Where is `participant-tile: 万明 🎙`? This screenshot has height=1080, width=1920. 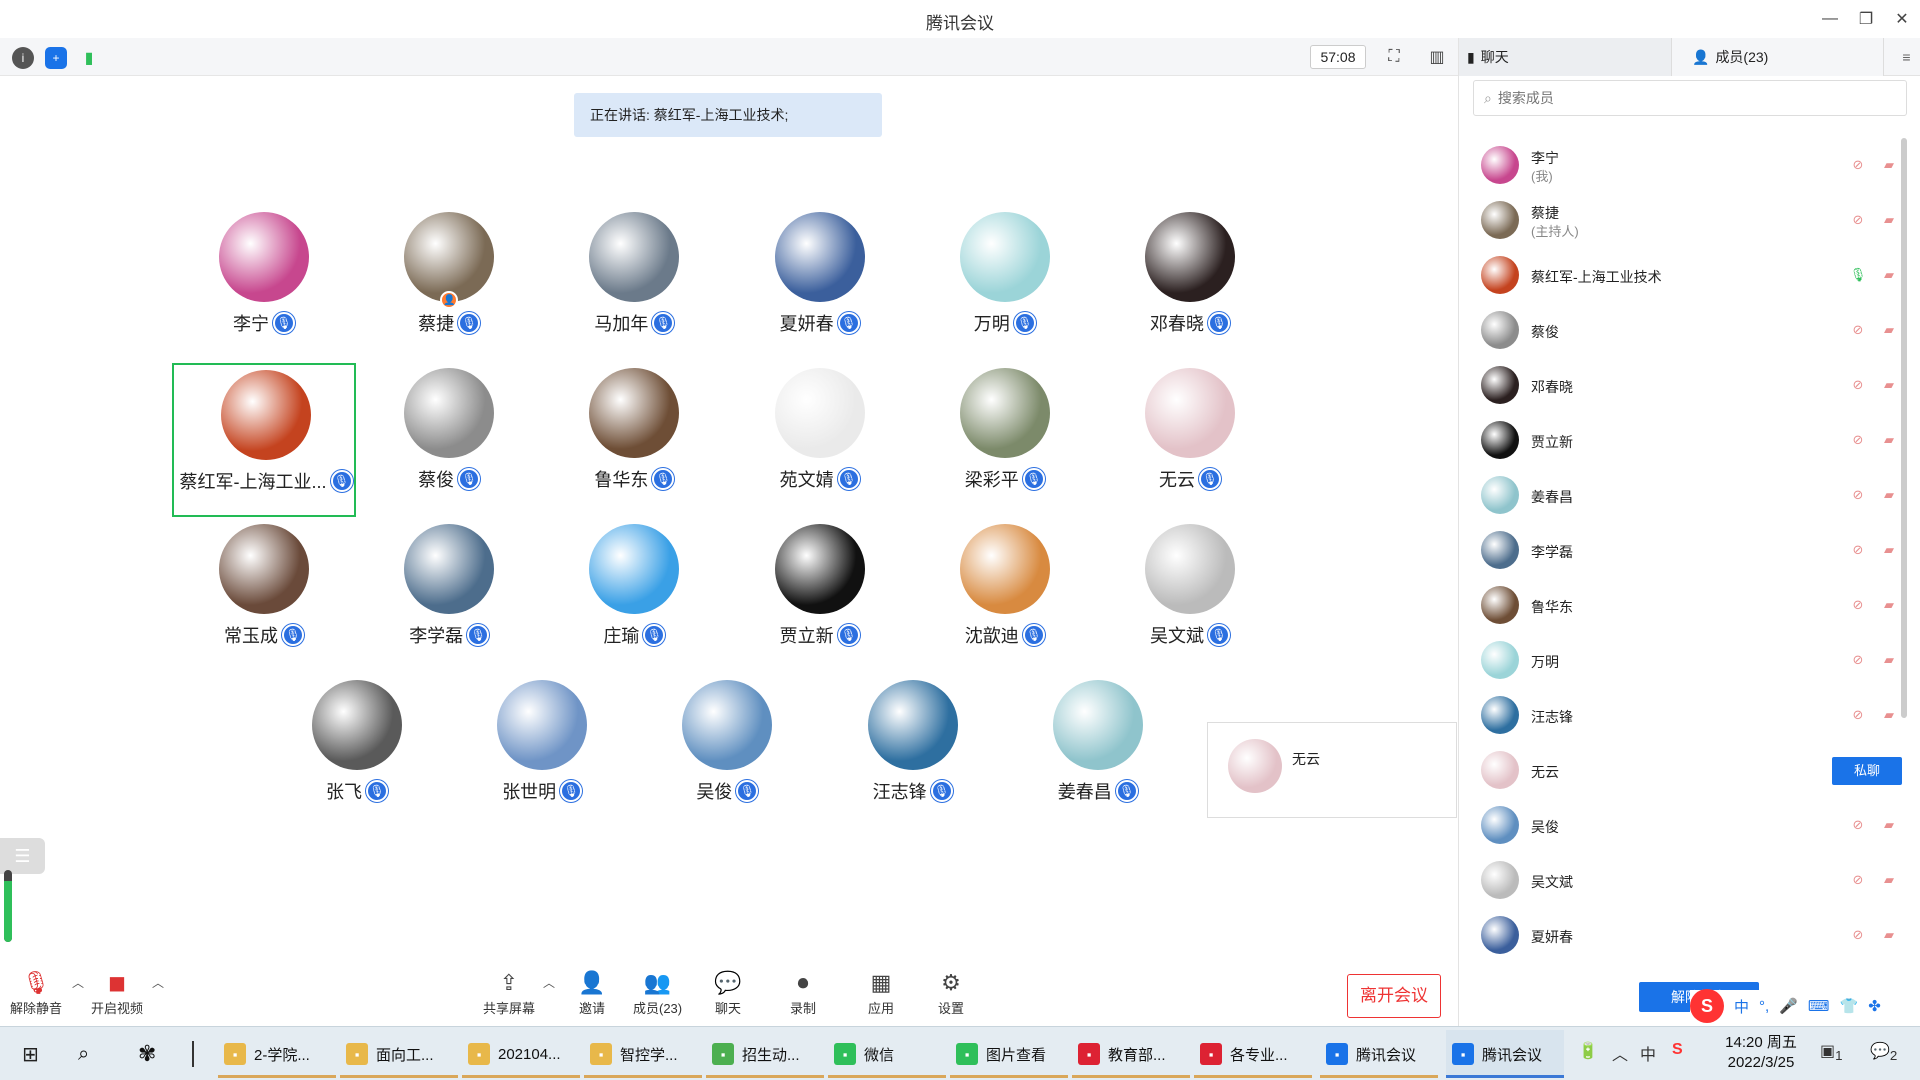 participant-tile: 万明 🎙 is located at coordinates (1005, 284).